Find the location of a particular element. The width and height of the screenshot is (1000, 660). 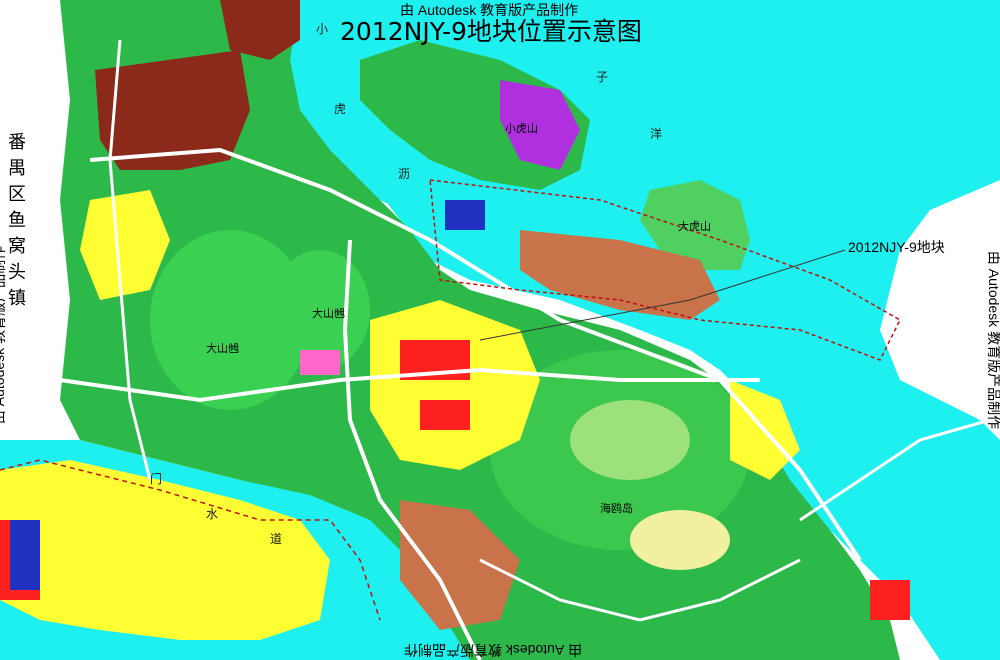

place-label-island: 海鸥岛 is located at coordinates (616, 508).